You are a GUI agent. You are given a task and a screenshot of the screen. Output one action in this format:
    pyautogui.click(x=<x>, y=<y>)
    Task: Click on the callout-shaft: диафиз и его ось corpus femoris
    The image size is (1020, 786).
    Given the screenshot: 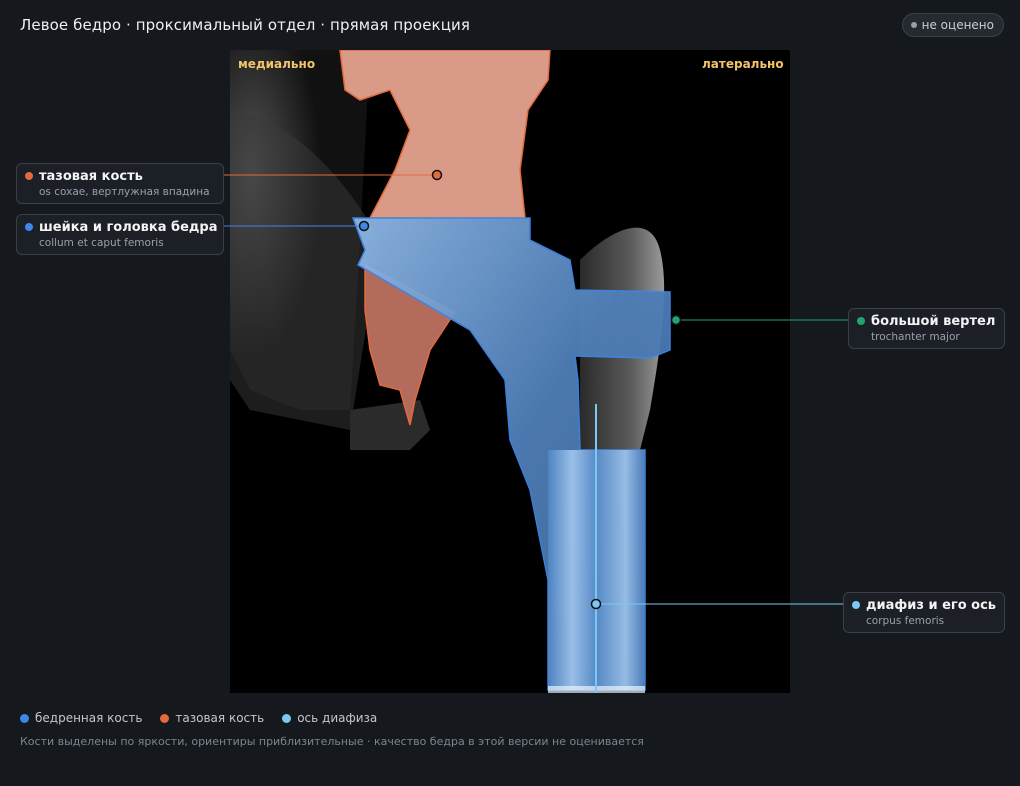 What is the action you would take?
    pyautogui.click(x=924, y=612)
    